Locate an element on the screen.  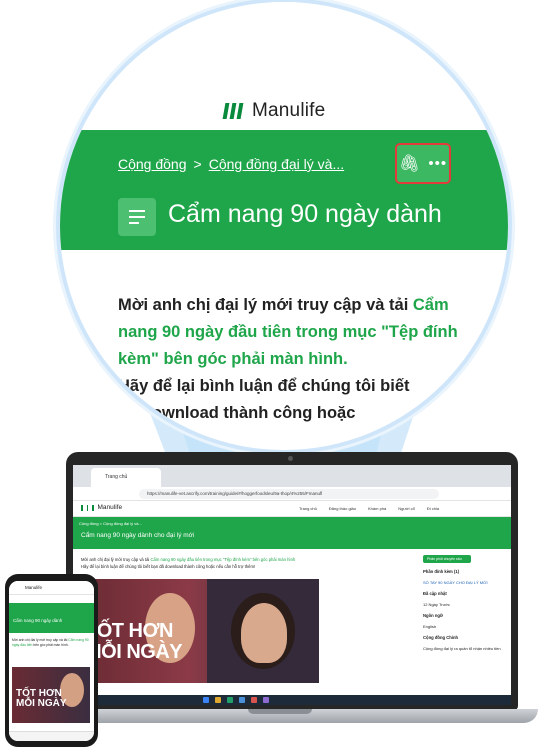
menu-discussion: Đăng thảo giảo is located at coordinates (342, 508).